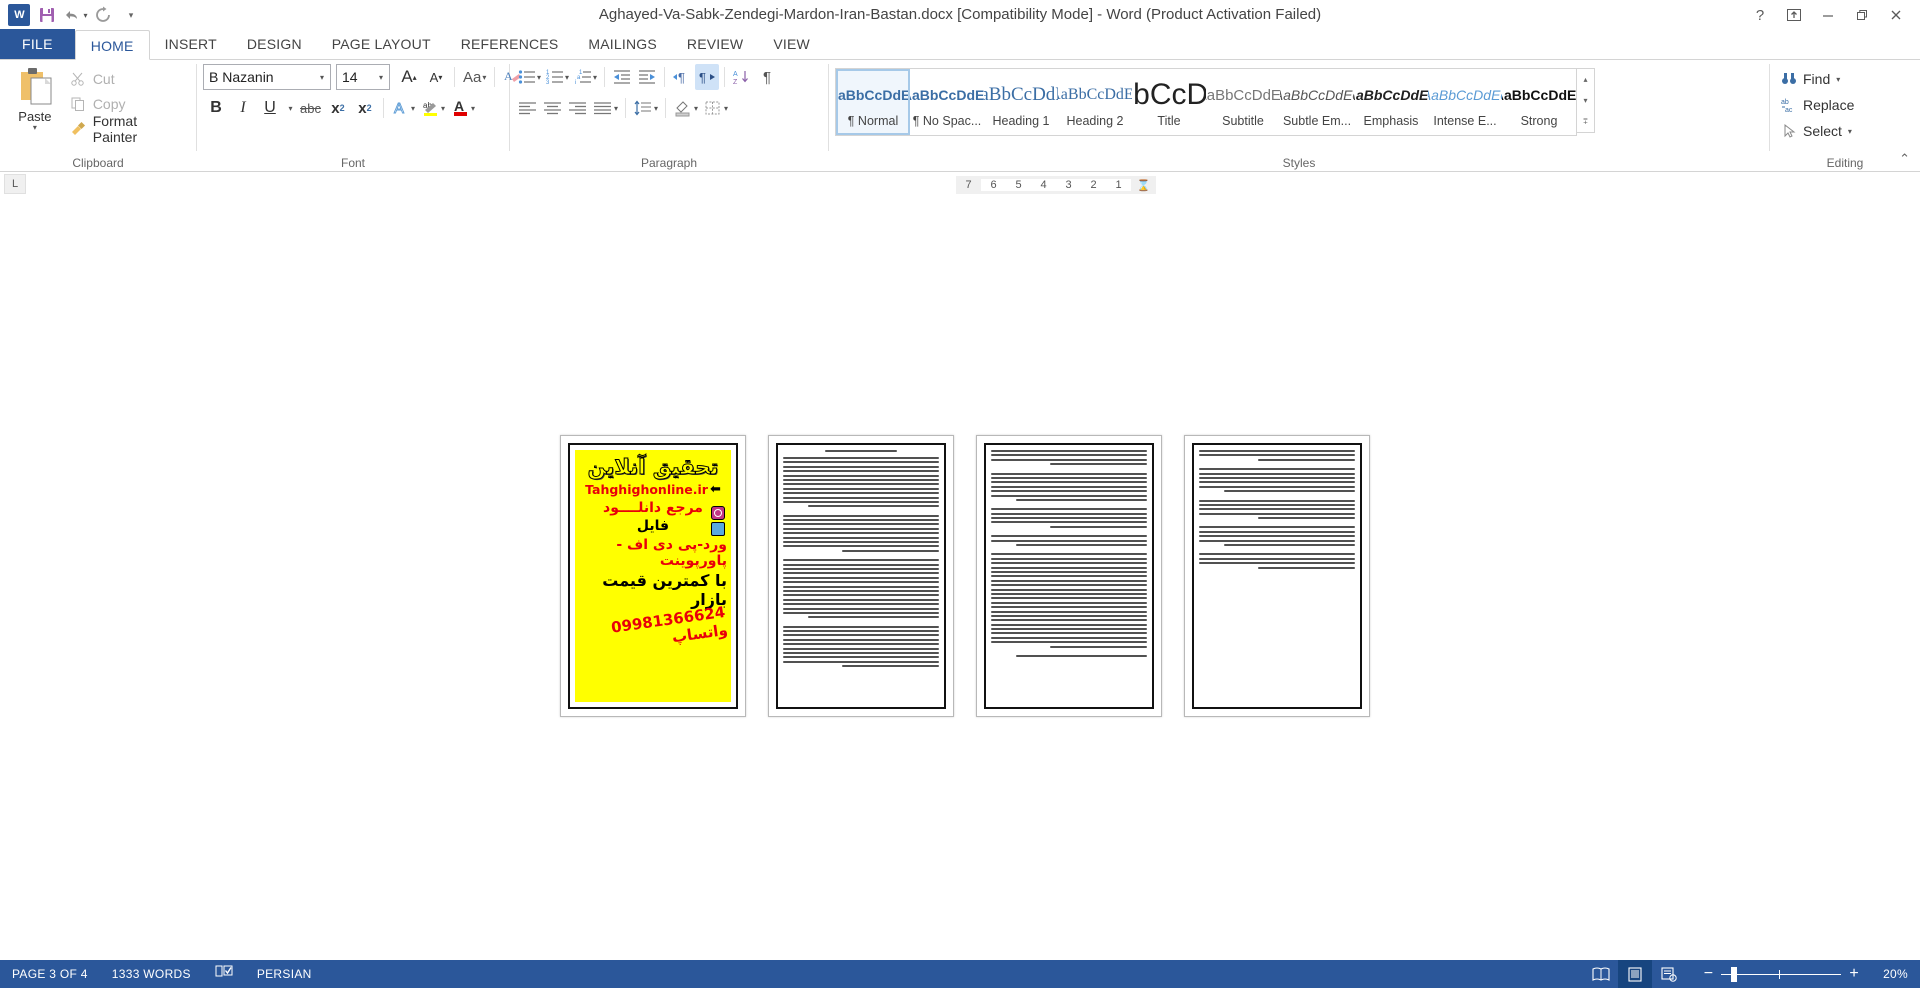 This screenshot has width=1920, height=988. What do you see at coordinates (224, 974) in the screenshot?
I see `proofing-errors-icon` at bounding box center [224, 974].